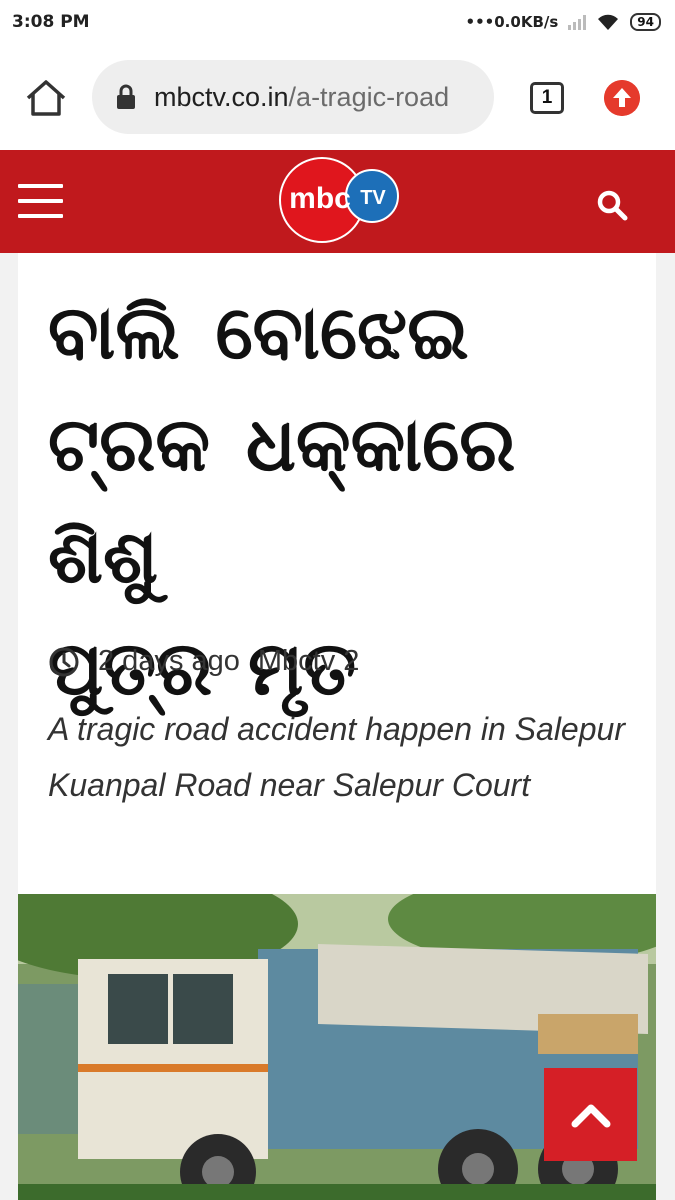 The width and height of the screenshot is (675, 1200). I want to click on battery-icon: 94, so click(645, 22).